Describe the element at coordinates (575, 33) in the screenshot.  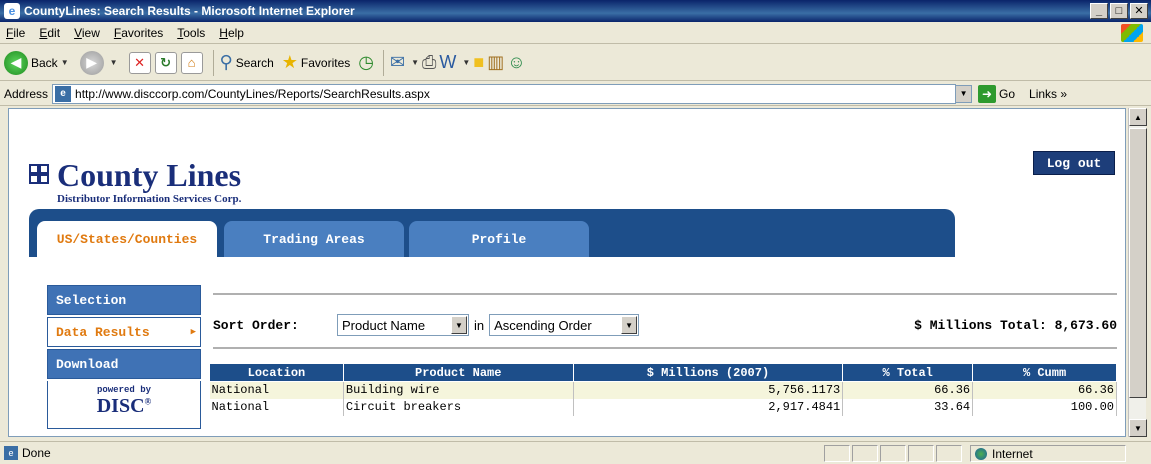
I see `menu-bar: File Edit View Favorites Tools Help` at that location.